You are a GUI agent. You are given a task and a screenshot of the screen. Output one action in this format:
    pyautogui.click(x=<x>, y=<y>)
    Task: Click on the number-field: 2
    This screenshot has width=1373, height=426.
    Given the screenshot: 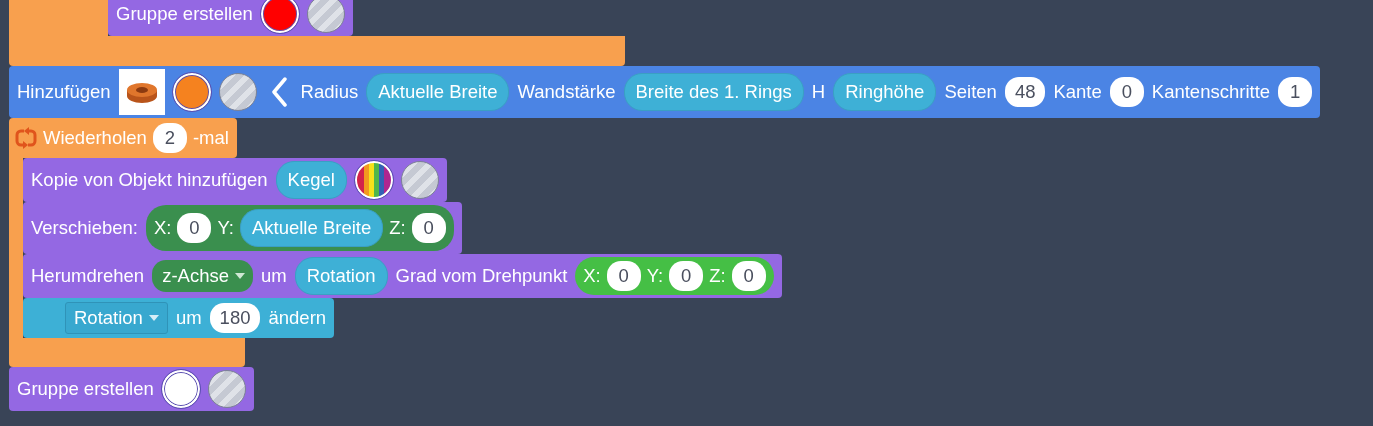 What is the action you would take?
    pyautogui.click(x=169, y=138)
    